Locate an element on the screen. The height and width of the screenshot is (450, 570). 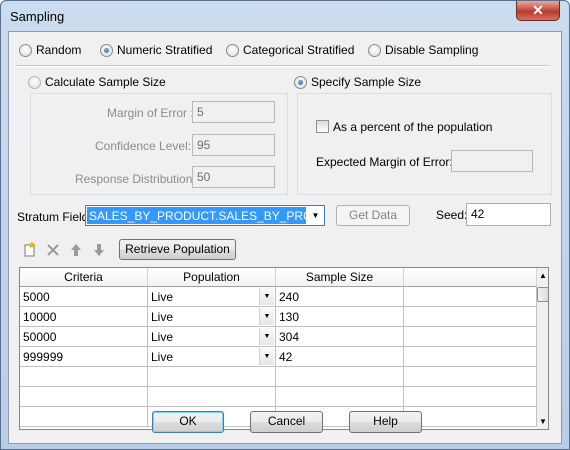
cell-sample-size: 42 is located at coordinates (340, 357).